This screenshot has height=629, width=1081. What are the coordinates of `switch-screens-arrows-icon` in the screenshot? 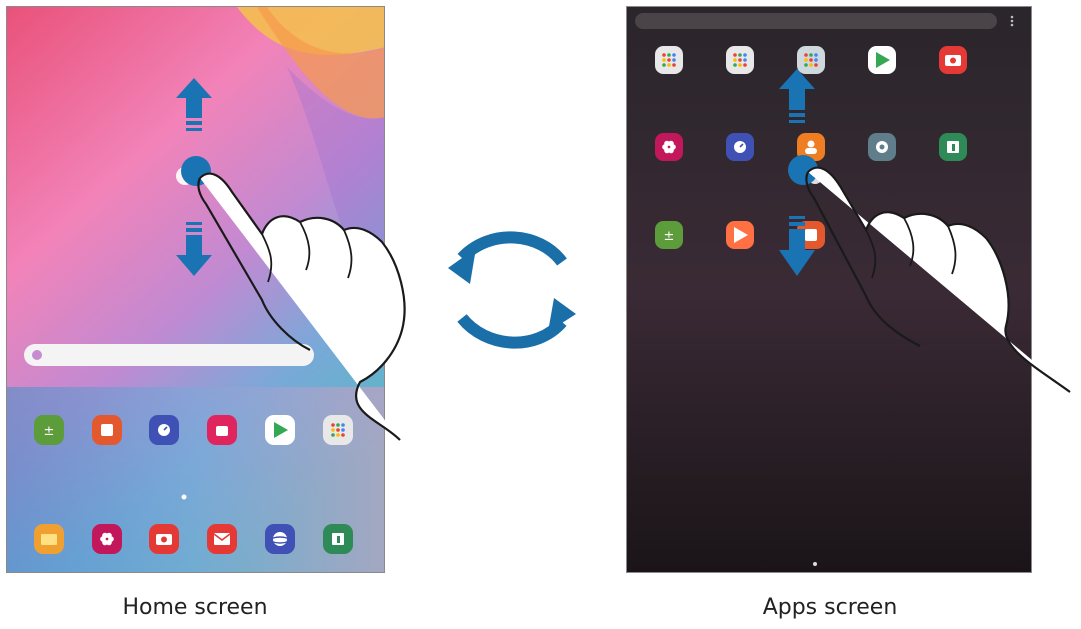 It's located at (512, 290).